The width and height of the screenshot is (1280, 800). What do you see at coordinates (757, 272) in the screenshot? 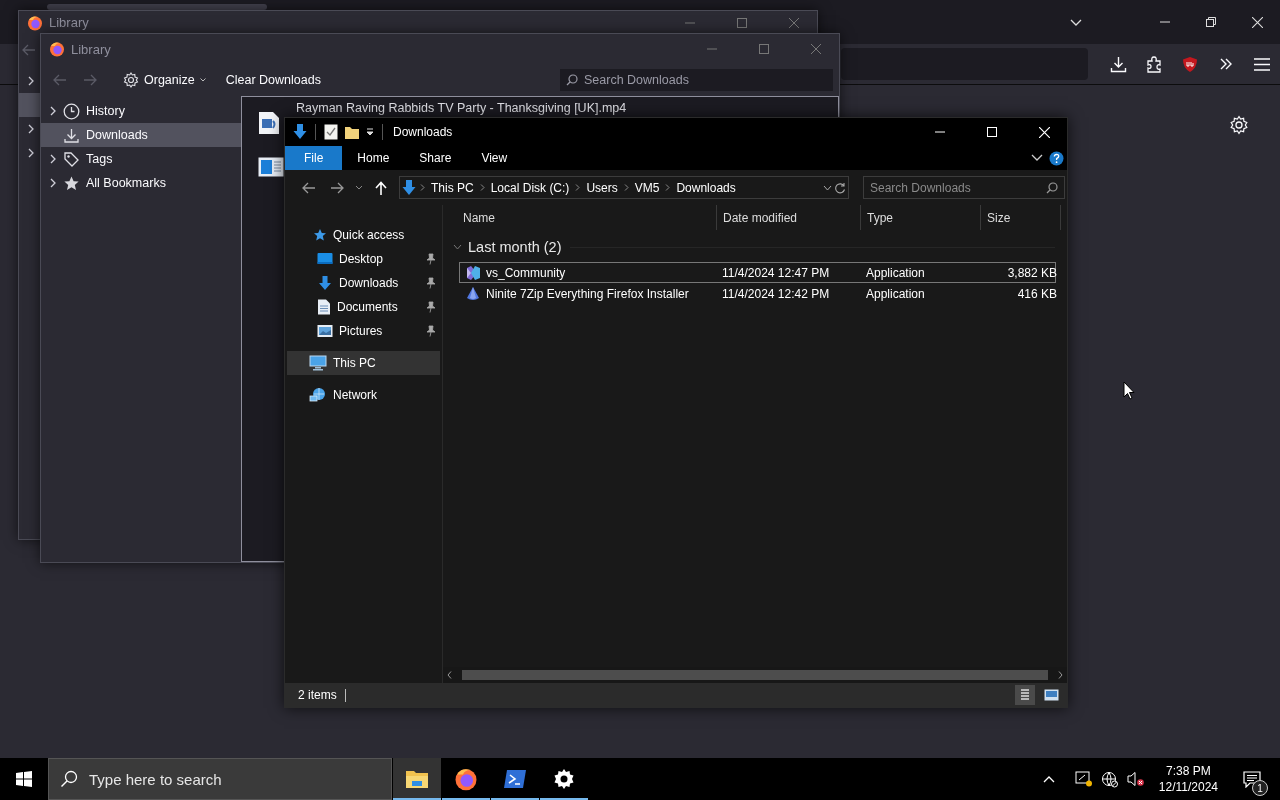
I see `file-row: vs_Community 11/4/2024 12:47 PM Application 3,882 KB` at bounding box center [757, 272].